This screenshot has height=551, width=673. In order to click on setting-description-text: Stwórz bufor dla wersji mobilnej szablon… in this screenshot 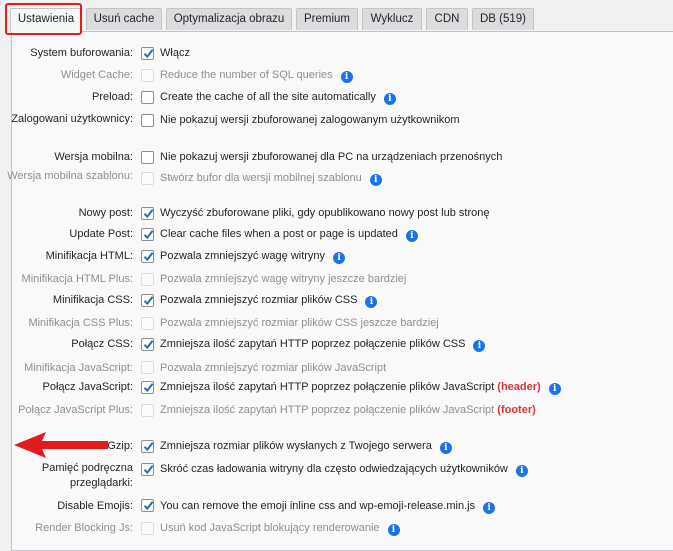, I will do `click(261, 178)`.